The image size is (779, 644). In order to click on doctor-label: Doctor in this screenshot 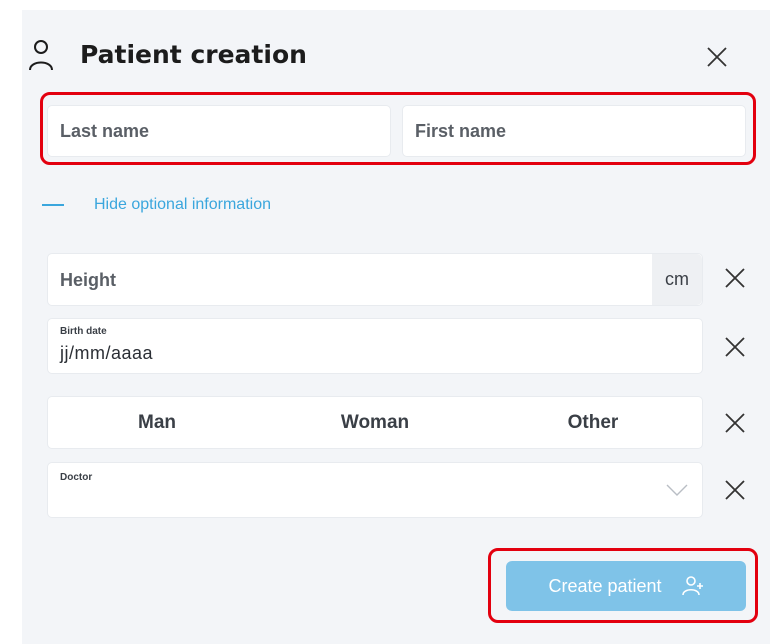, I will do `click(76, 477)`.